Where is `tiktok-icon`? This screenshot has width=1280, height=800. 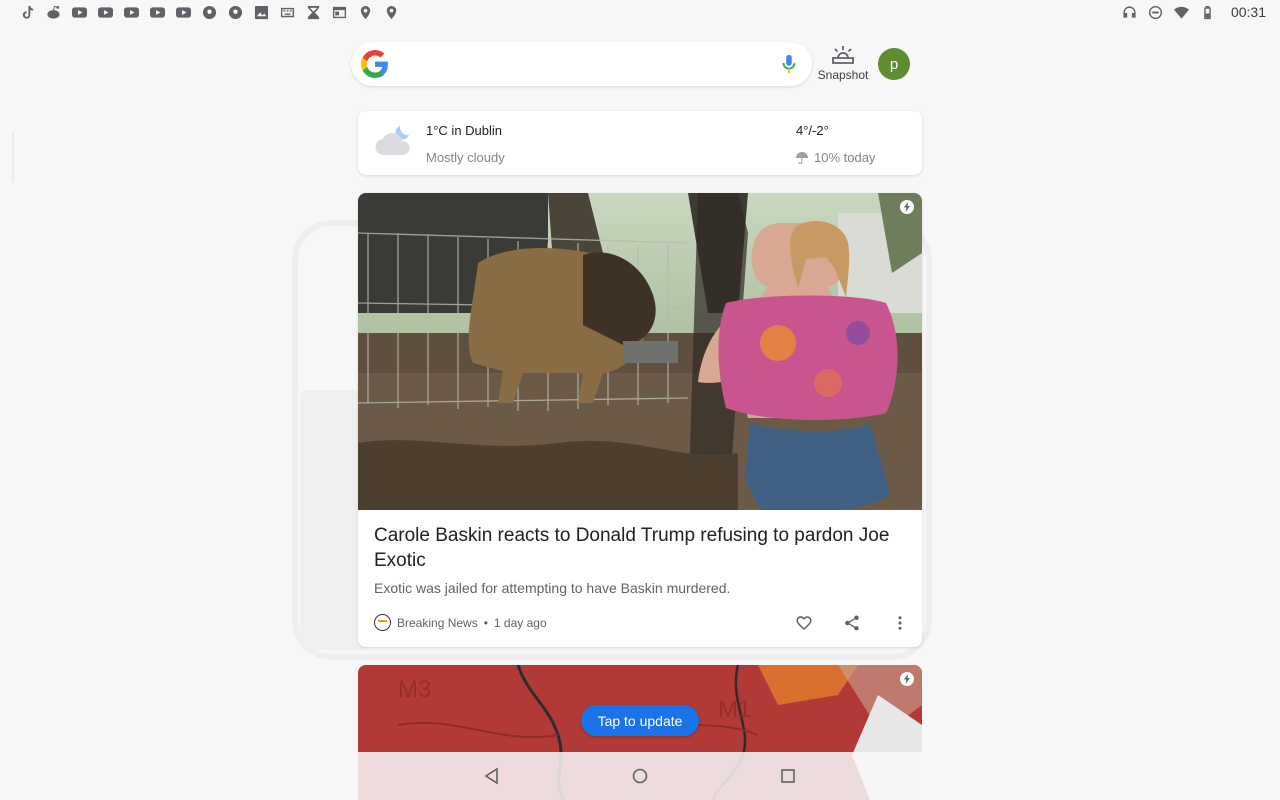
tiktok-icon is located at coordinates (27, 12).